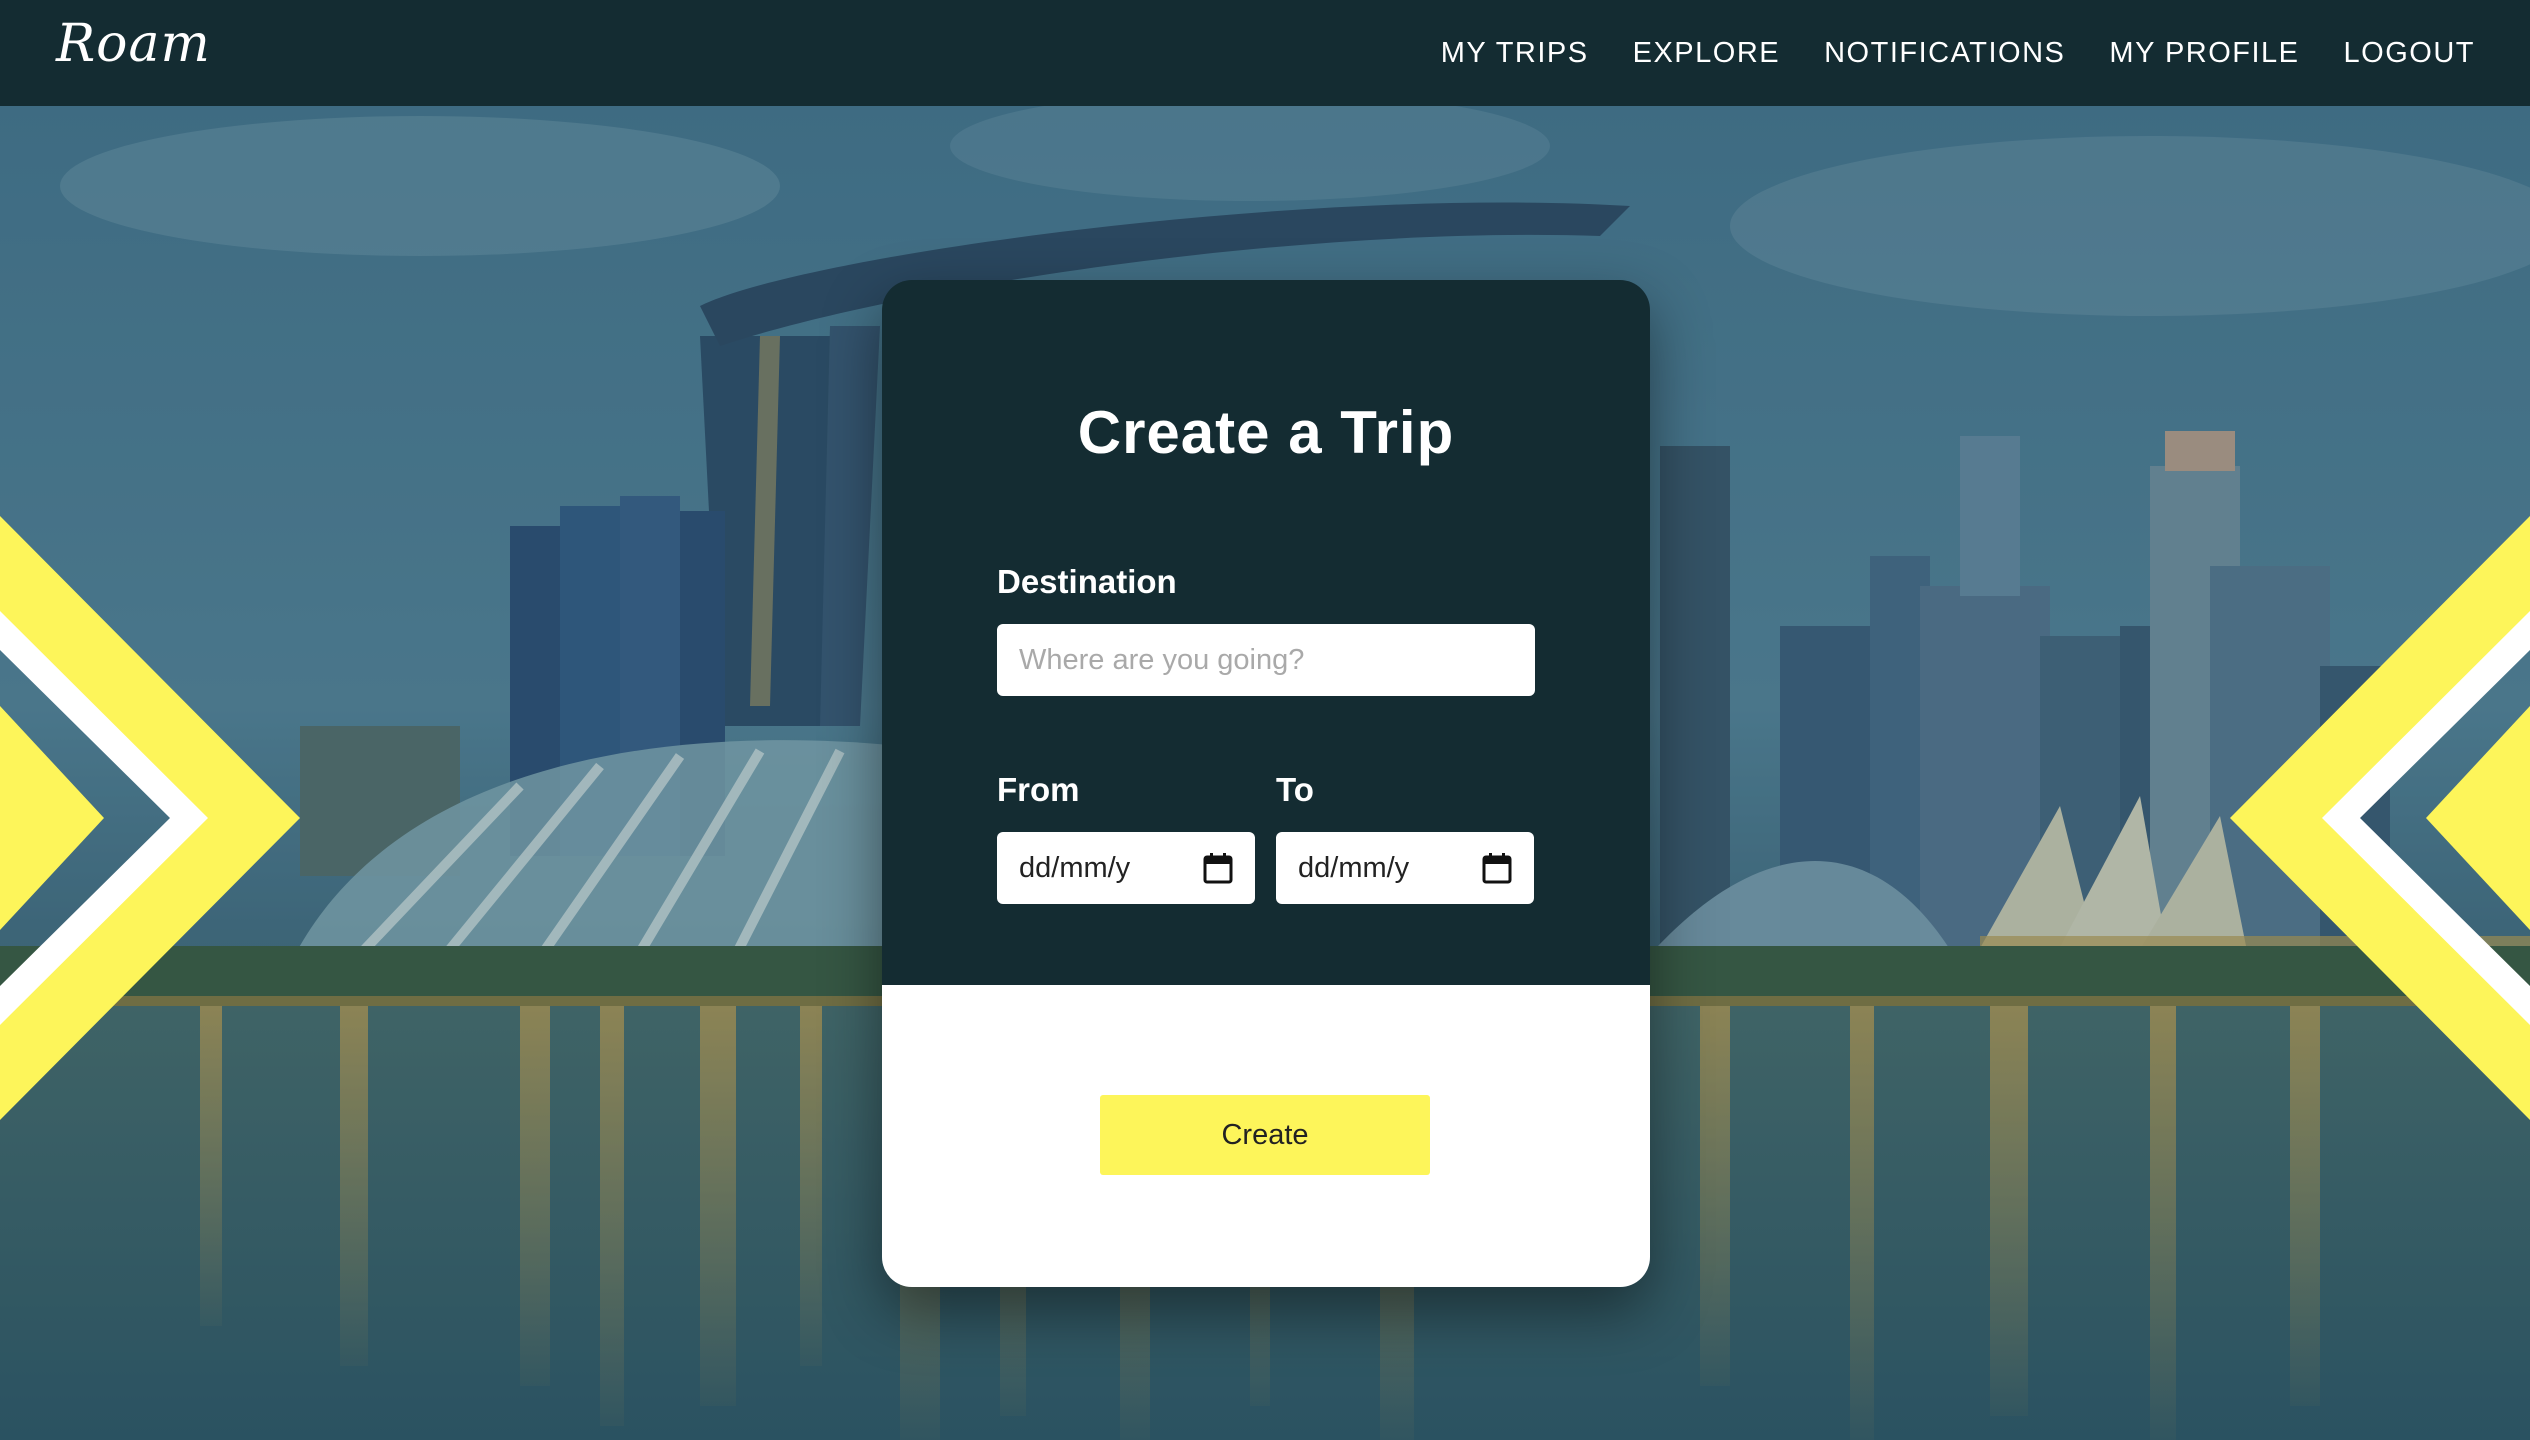  I want to click on from-label: From, so click(1038, 789).